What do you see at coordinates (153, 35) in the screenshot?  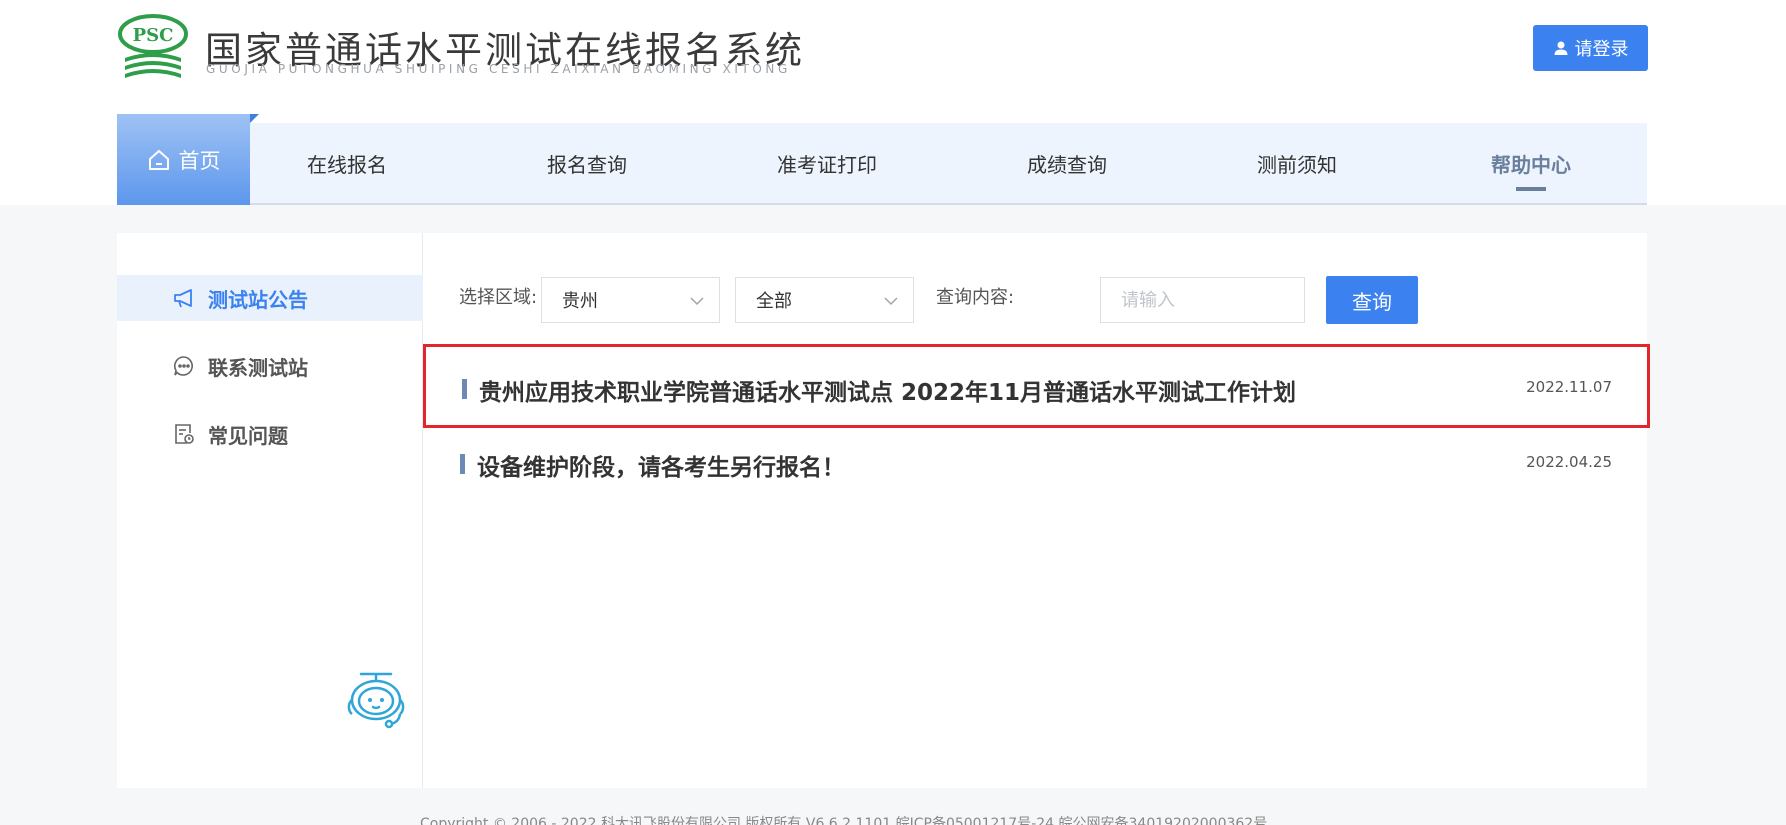 I see `logo-text: PSC` at bounding box center [153, 35].